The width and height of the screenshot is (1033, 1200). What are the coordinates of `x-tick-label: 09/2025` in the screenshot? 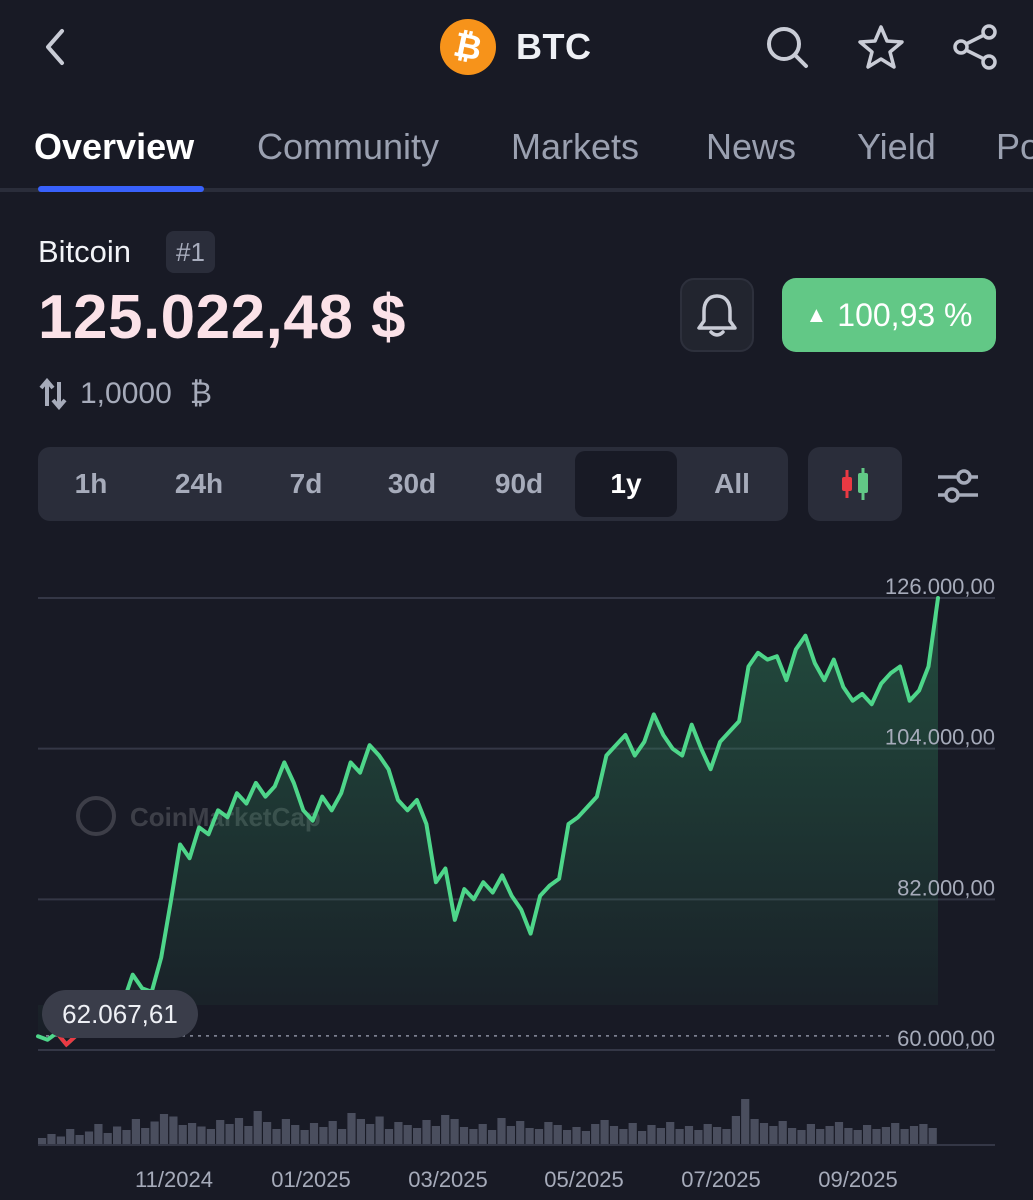 It's located at (858, 1179).